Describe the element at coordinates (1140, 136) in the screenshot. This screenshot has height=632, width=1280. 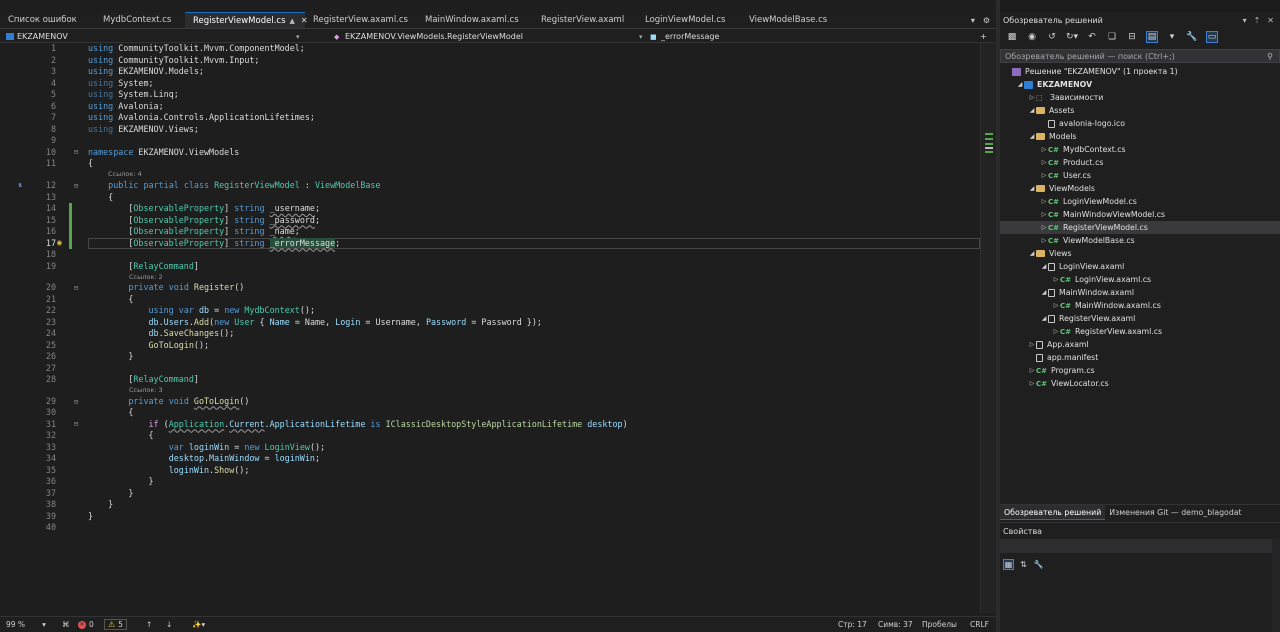
I see `tree-item: ◢ Models` at that location.